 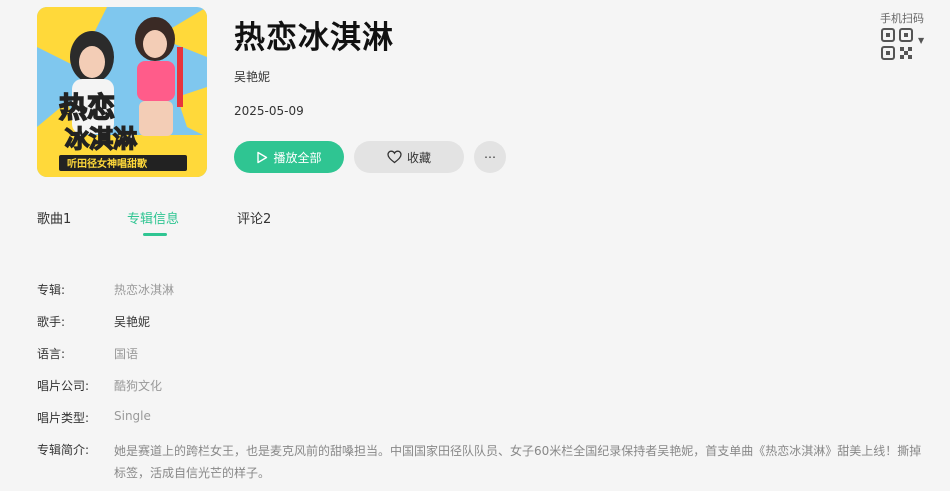 I want to click on tab-songs: 歌曲1, so click(x=54, y=217).